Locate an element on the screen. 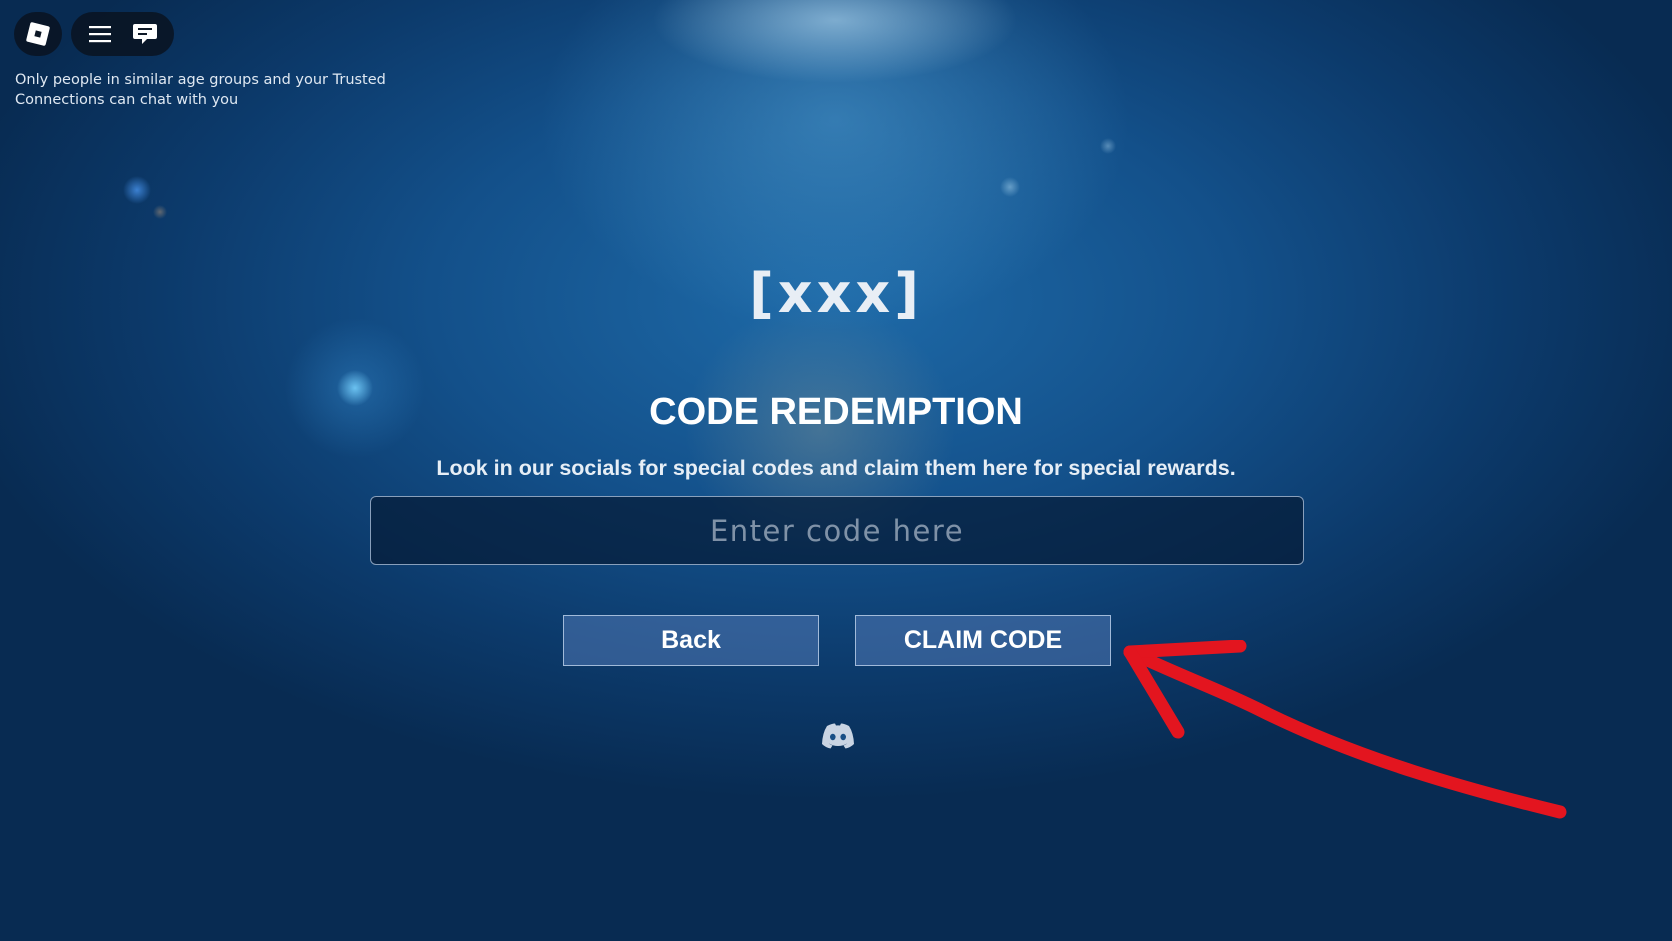 Image resolution: width=1672 pixels, height=941 pixels. roblox-logo-icon is located at coordinates (38, 34).